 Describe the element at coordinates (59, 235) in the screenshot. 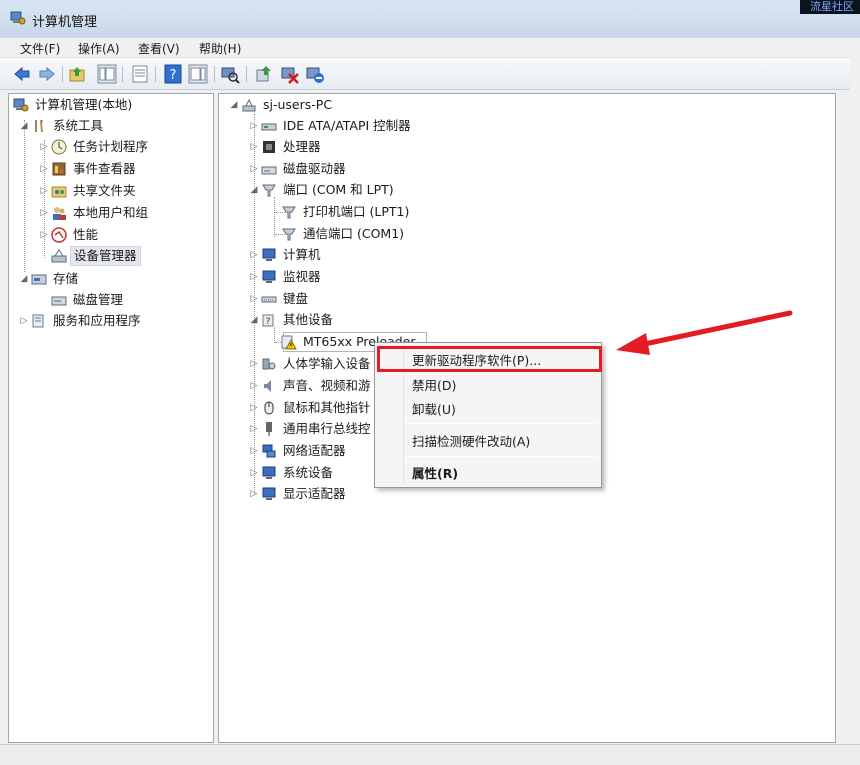

I see `performance-icon` at that location.